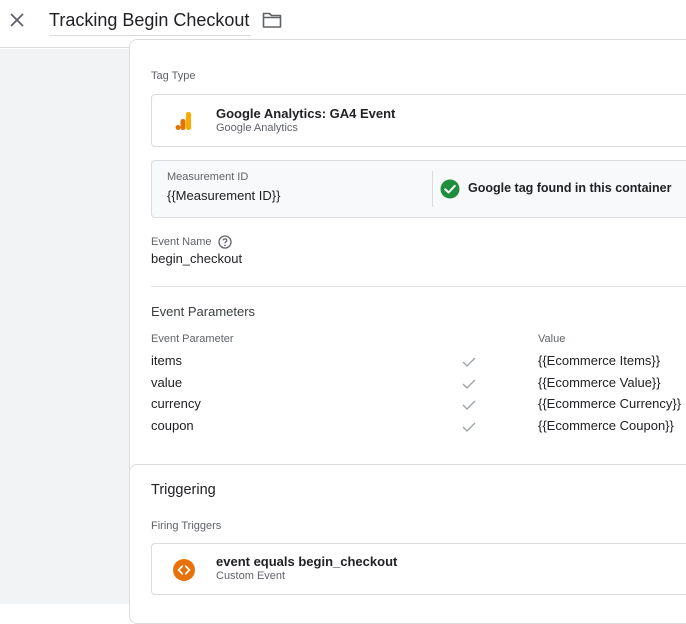 The width and height of the screenshot is (686, 624). I want to click on help-icon, so click(225, 242).